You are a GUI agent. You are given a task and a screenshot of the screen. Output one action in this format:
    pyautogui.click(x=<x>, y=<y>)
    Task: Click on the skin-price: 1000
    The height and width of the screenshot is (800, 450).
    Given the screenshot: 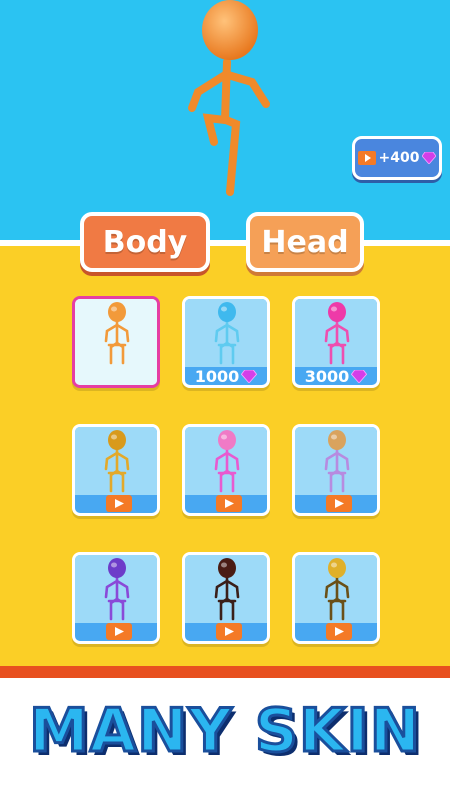 What is the action you would take?
    pyautogui.click(x=226, y=375)
    